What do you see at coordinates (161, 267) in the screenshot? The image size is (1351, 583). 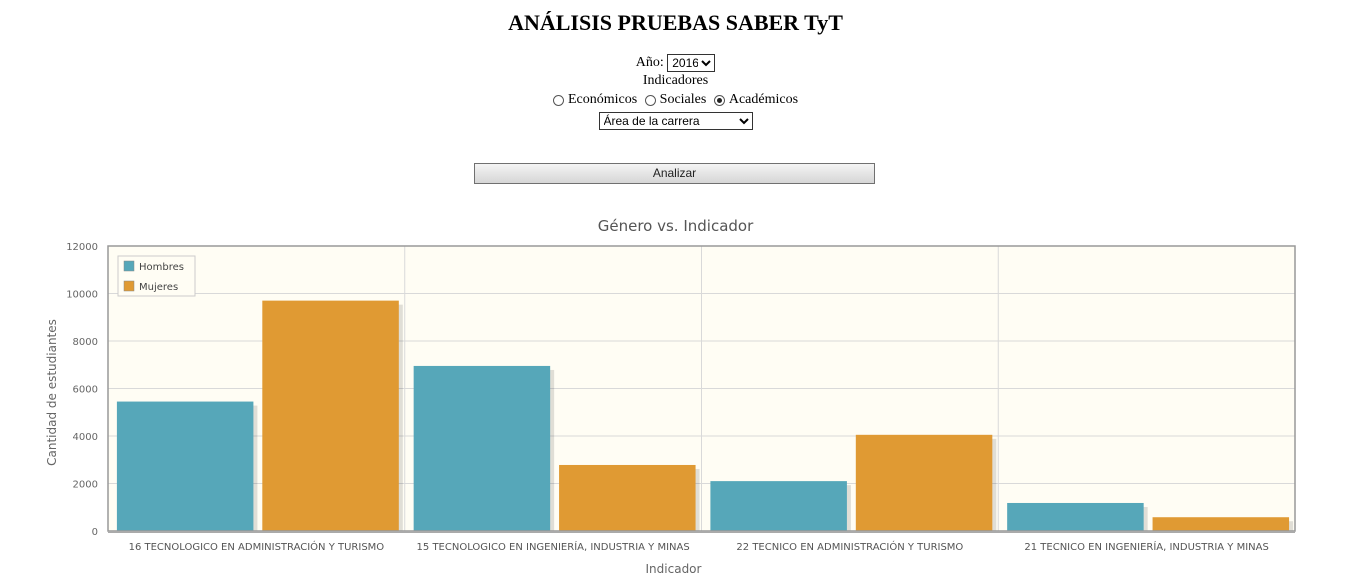 I see `legend-label: Hombres` at bounding box center [161, 267].